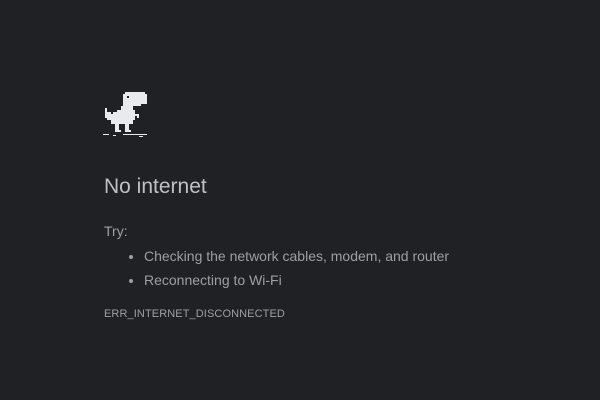 Image resolution: width=600 pixels, height=400 pixels. Describe the element at coordinates (155, 186) in the screenshot. I see `page-title: No internet` at that location.